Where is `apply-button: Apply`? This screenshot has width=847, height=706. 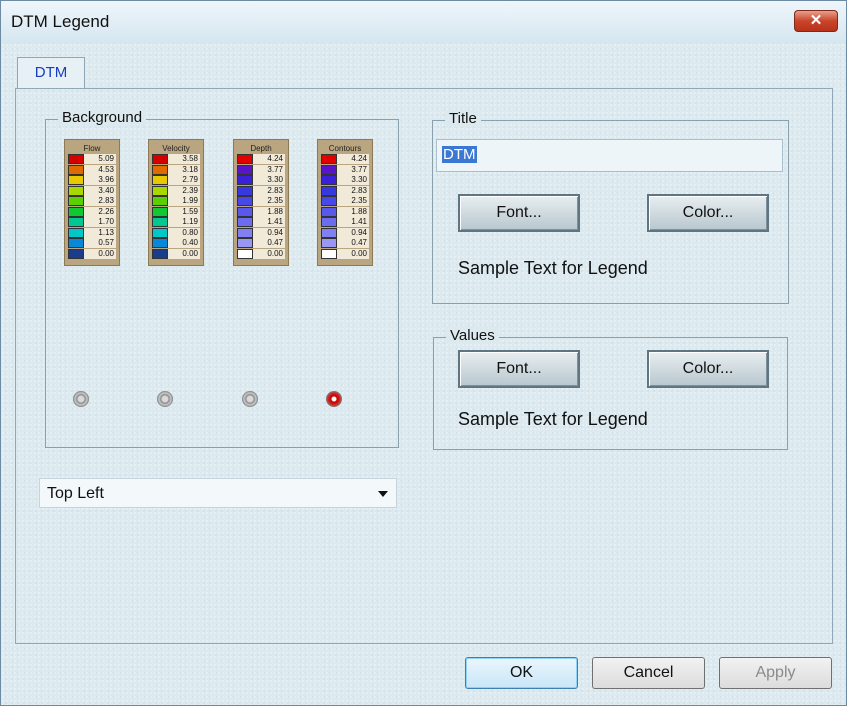
apply-button: Apply is located at coordinates (775, 673).